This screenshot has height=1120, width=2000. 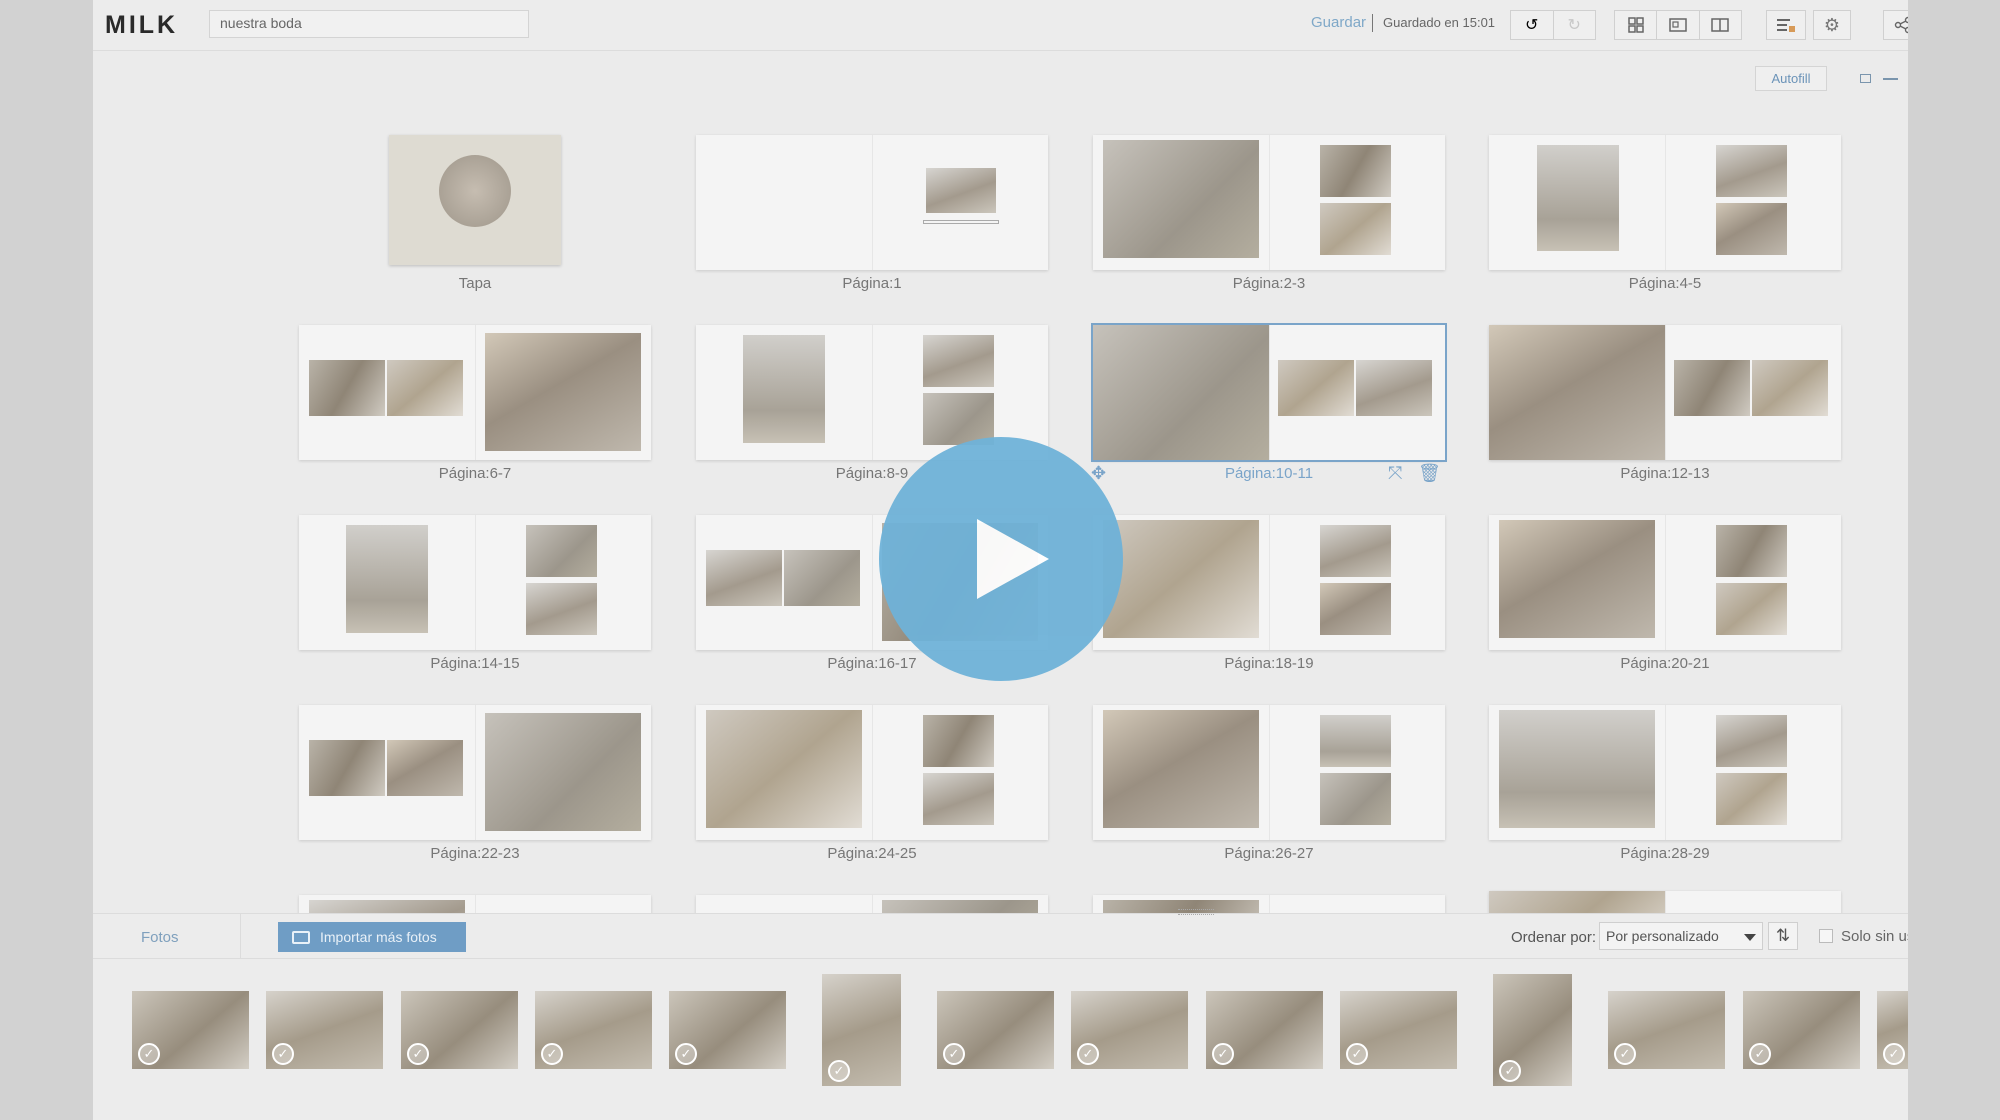 I want to click on page-label: Página:26-27, so click(x=1269, y=853).